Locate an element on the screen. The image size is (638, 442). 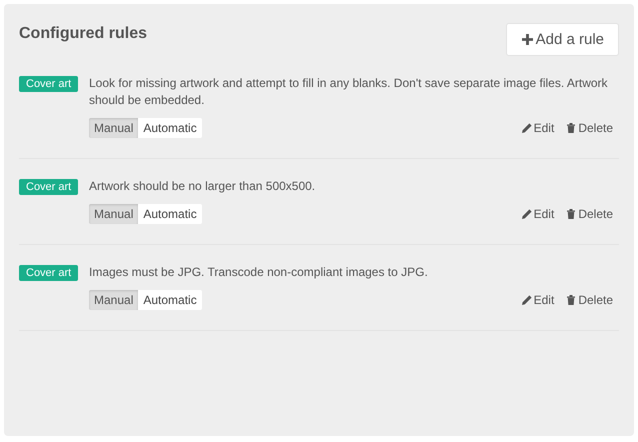
add-rule-button: Add a rule is located at coordinates (562, 39).